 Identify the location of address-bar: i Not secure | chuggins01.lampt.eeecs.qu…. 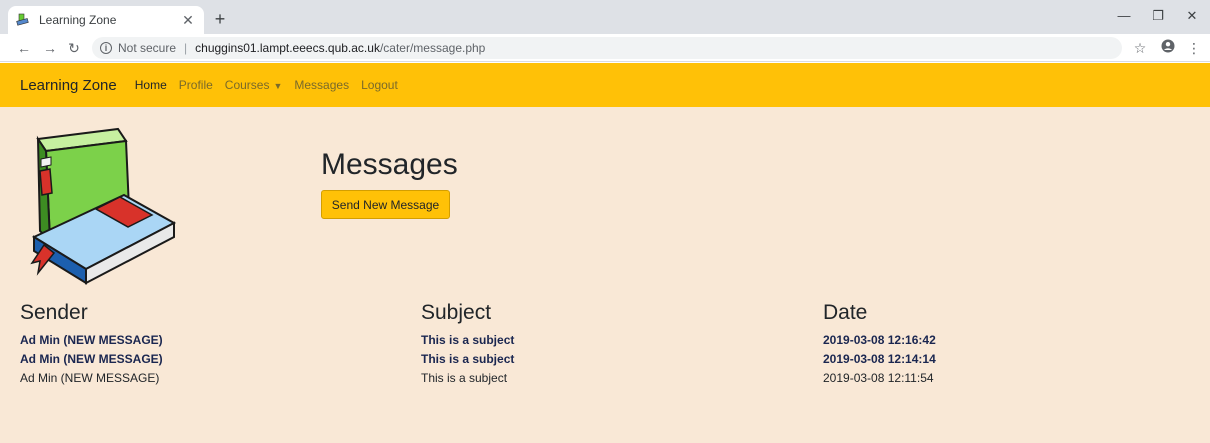
(607, 48).